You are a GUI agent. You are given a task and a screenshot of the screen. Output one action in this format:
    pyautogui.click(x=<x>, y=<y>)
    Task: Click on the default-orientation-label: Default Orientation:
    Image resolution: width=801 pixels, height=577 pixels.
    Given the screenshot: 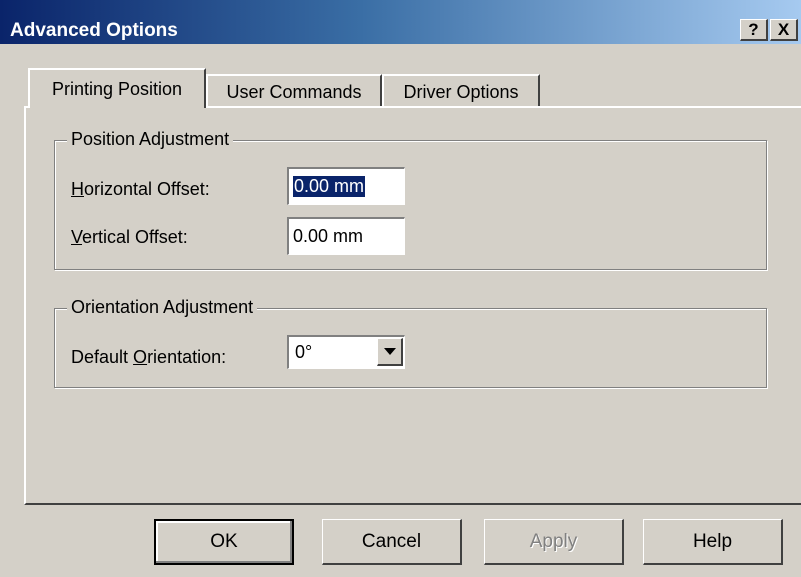 What is the action you would take?
    pyautogui.click(x=149, y=357)
    